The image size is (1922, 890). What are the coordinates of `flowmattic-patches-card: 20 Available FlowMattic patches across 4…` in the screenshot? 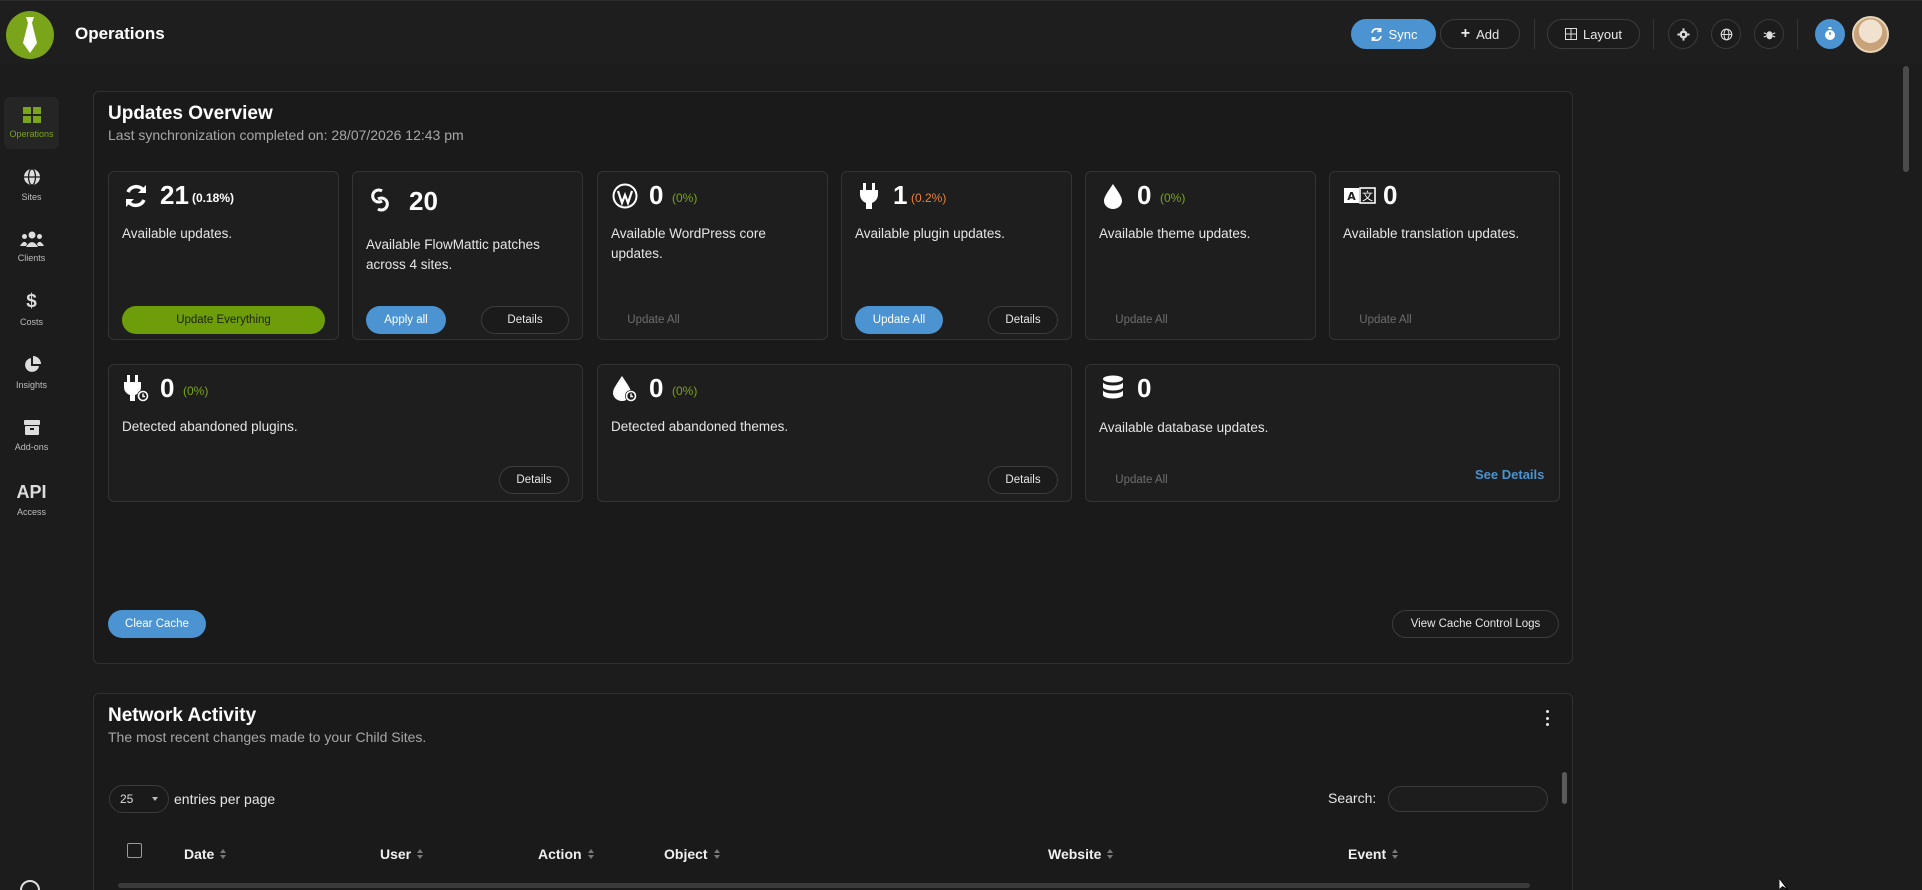 It's located at (467, 255).